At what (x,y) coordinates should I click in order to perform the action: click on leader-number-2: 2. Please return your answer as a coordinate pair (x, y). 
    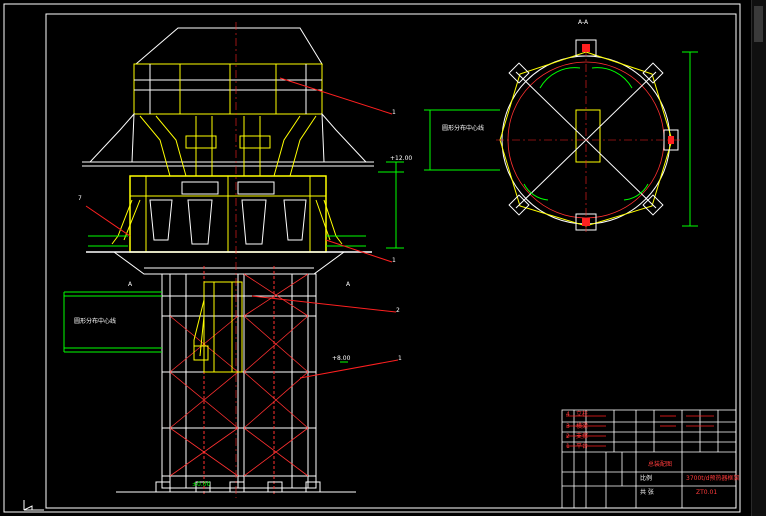
    Looking at the image, I should click on (398, 310).